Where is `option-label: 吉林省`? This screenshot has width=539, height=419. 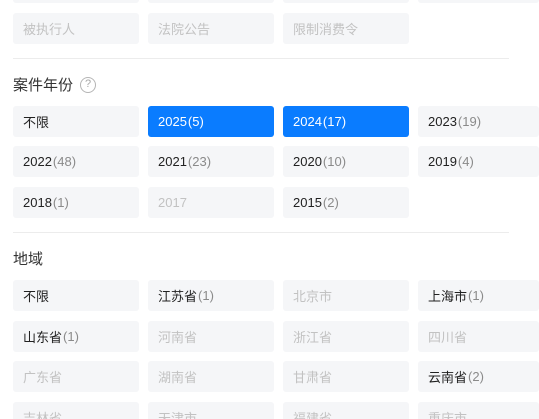
option-label: 吉林省 is located at coordinates (43, 415).